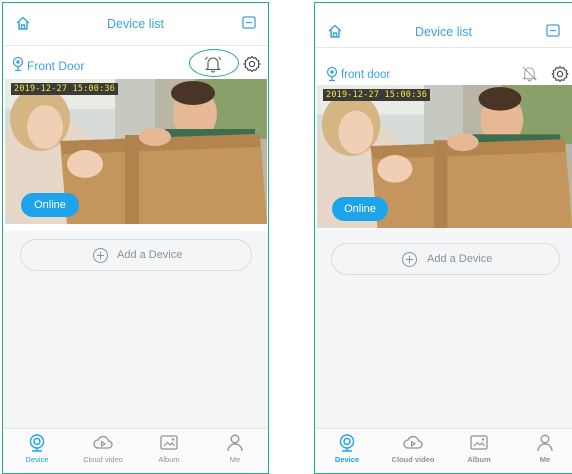 The height and width of the screenshot is (474, 572). I want to click on device-name: front door, so click(365, 75).